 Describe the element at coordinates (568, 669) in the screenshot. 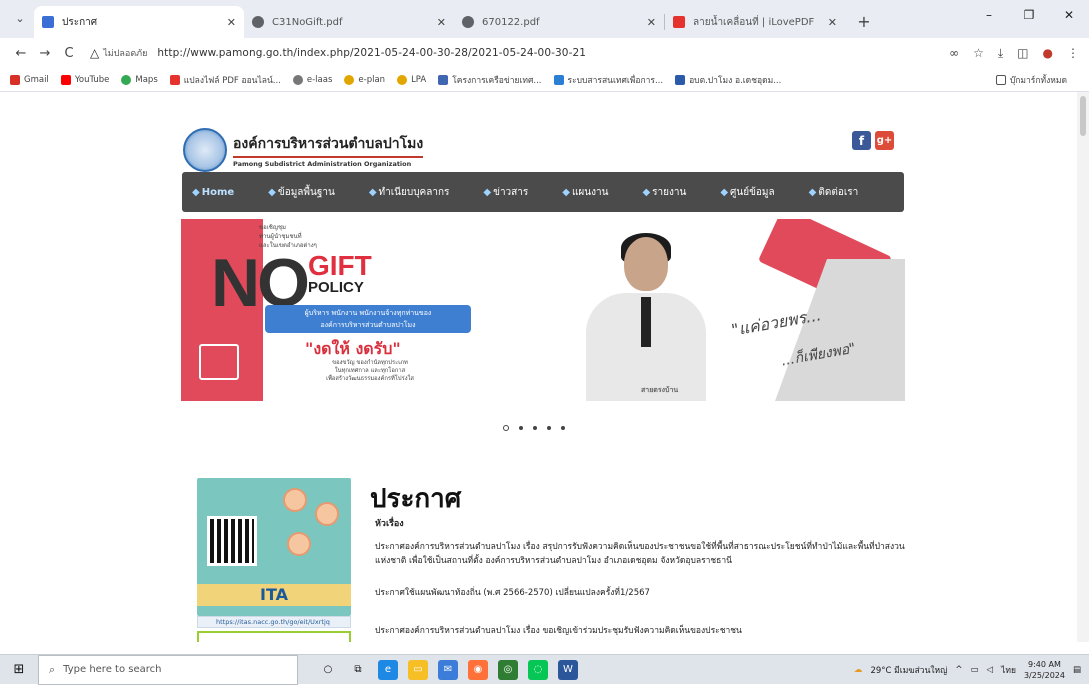

I see `word-icon: W` at that location.